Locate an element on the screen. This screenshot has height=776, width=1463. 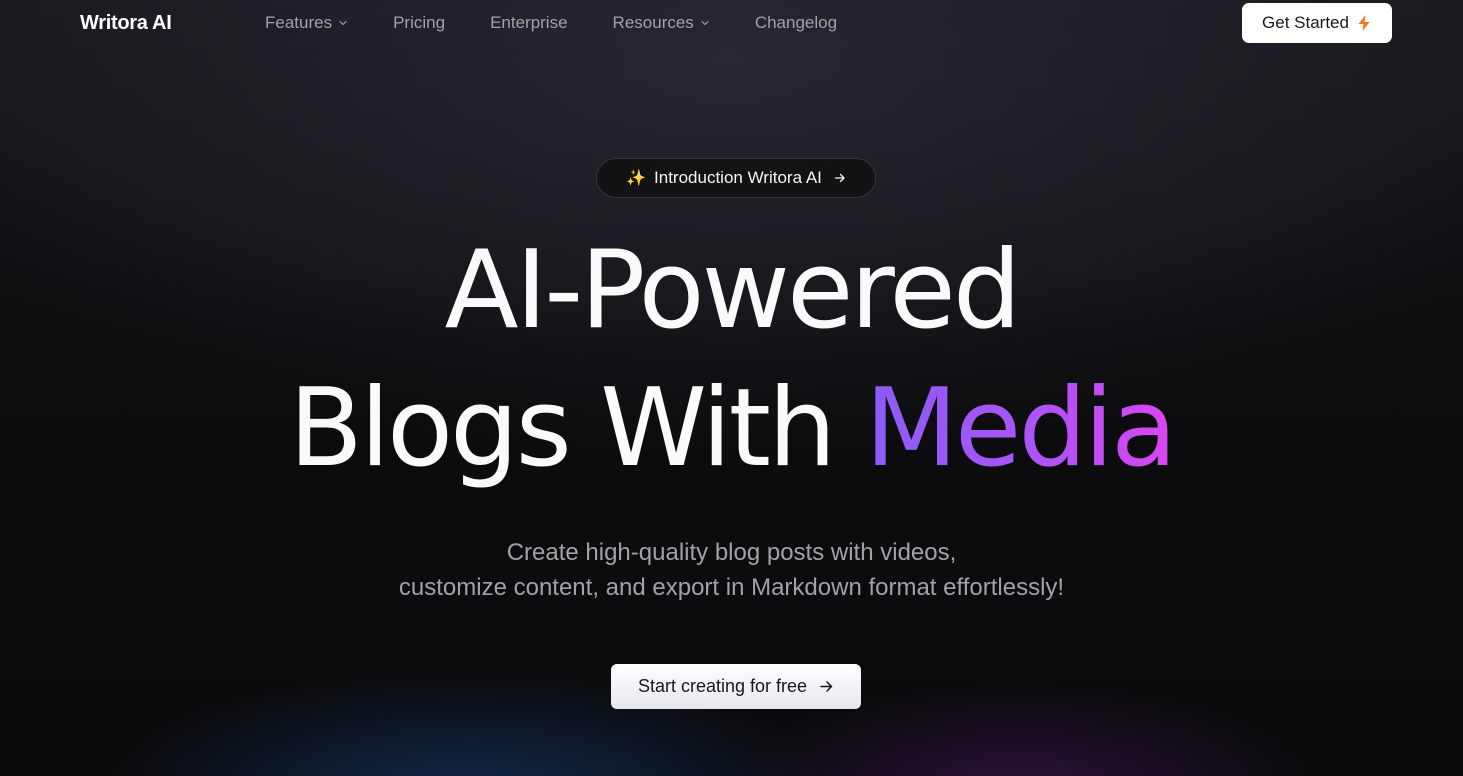
intro-announcement-pill: ✨ Introduction Writora AI is located at coordinates (736, 178).